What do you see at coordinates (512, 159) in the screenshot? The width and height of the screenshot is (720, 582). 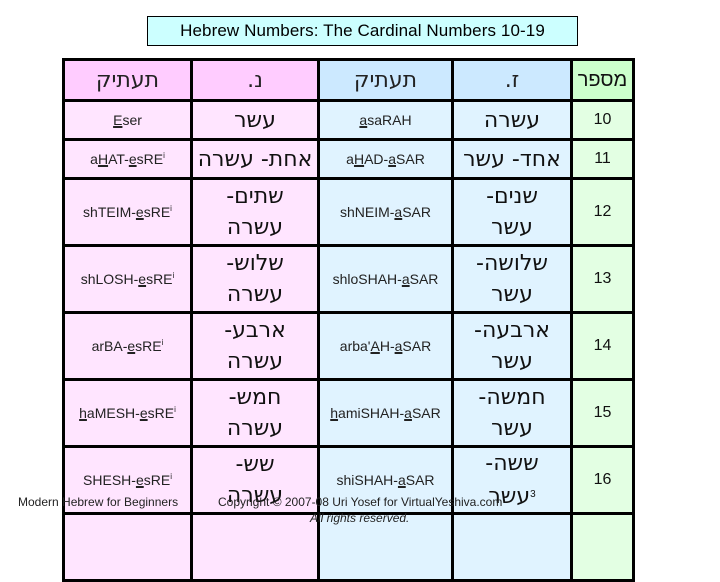 I see `masculine-hebrew-cell: אחד- עשר` at bounding box center [512, 159].